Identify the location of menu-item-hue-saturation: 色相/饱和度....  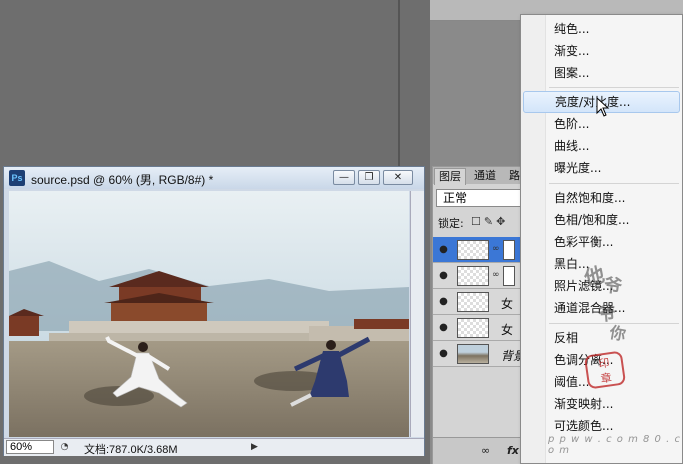
(601, 220).